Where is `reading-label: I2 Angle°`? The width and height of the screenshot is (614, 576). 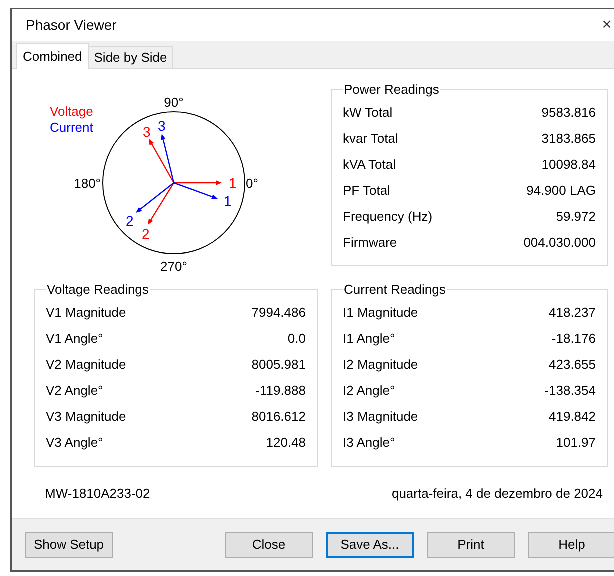 reading-label: I2 Angle° is located at coordinates (369, 391).